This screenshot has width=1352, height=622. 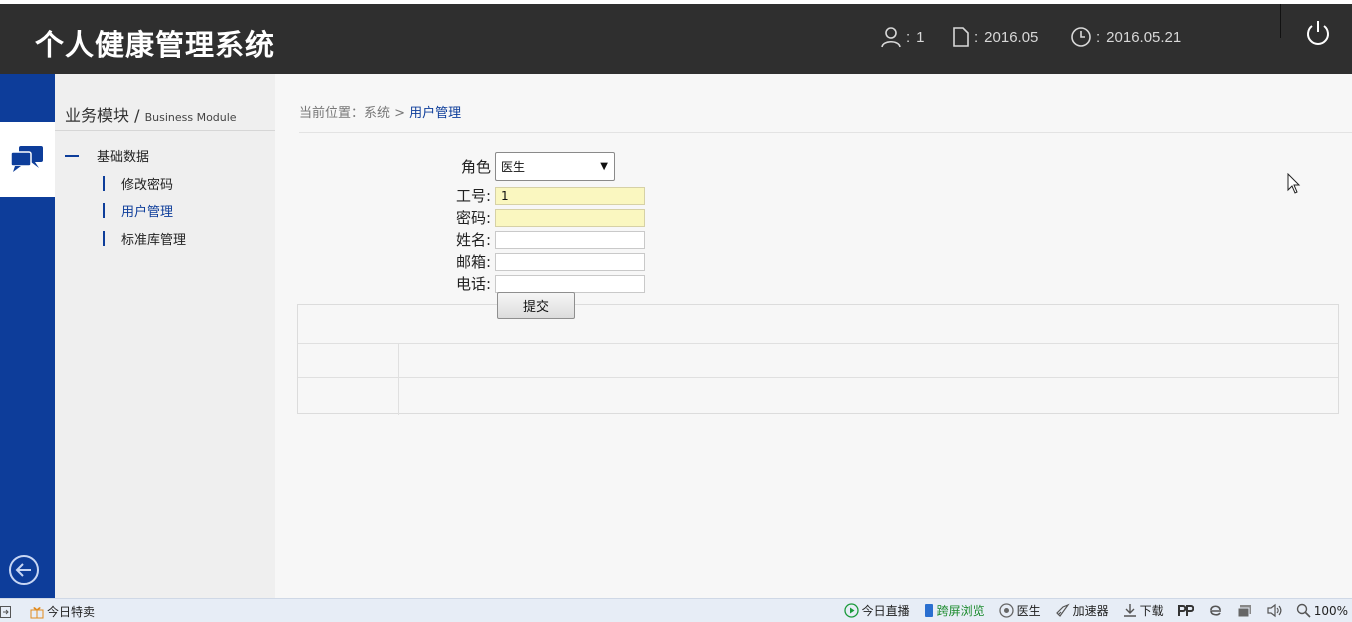 I want to click on doctor-link: 医生, so click(x=1019, y=610).